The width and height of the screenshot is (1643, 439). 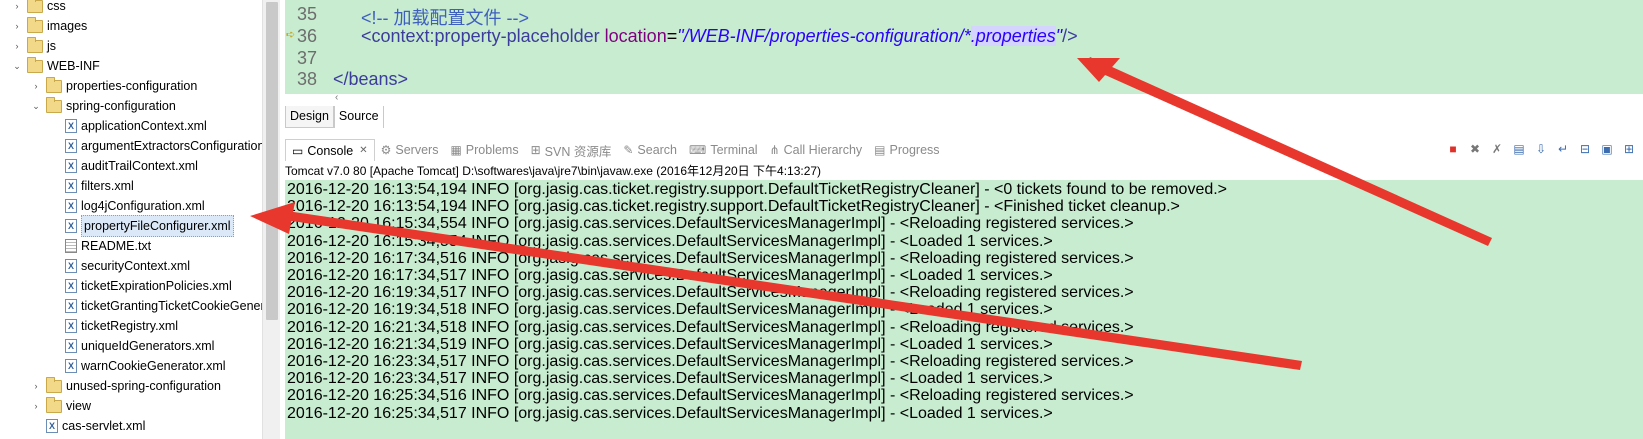 I want to click on tree-file-item: Xfilters.xml, so click(x=91, y=186).